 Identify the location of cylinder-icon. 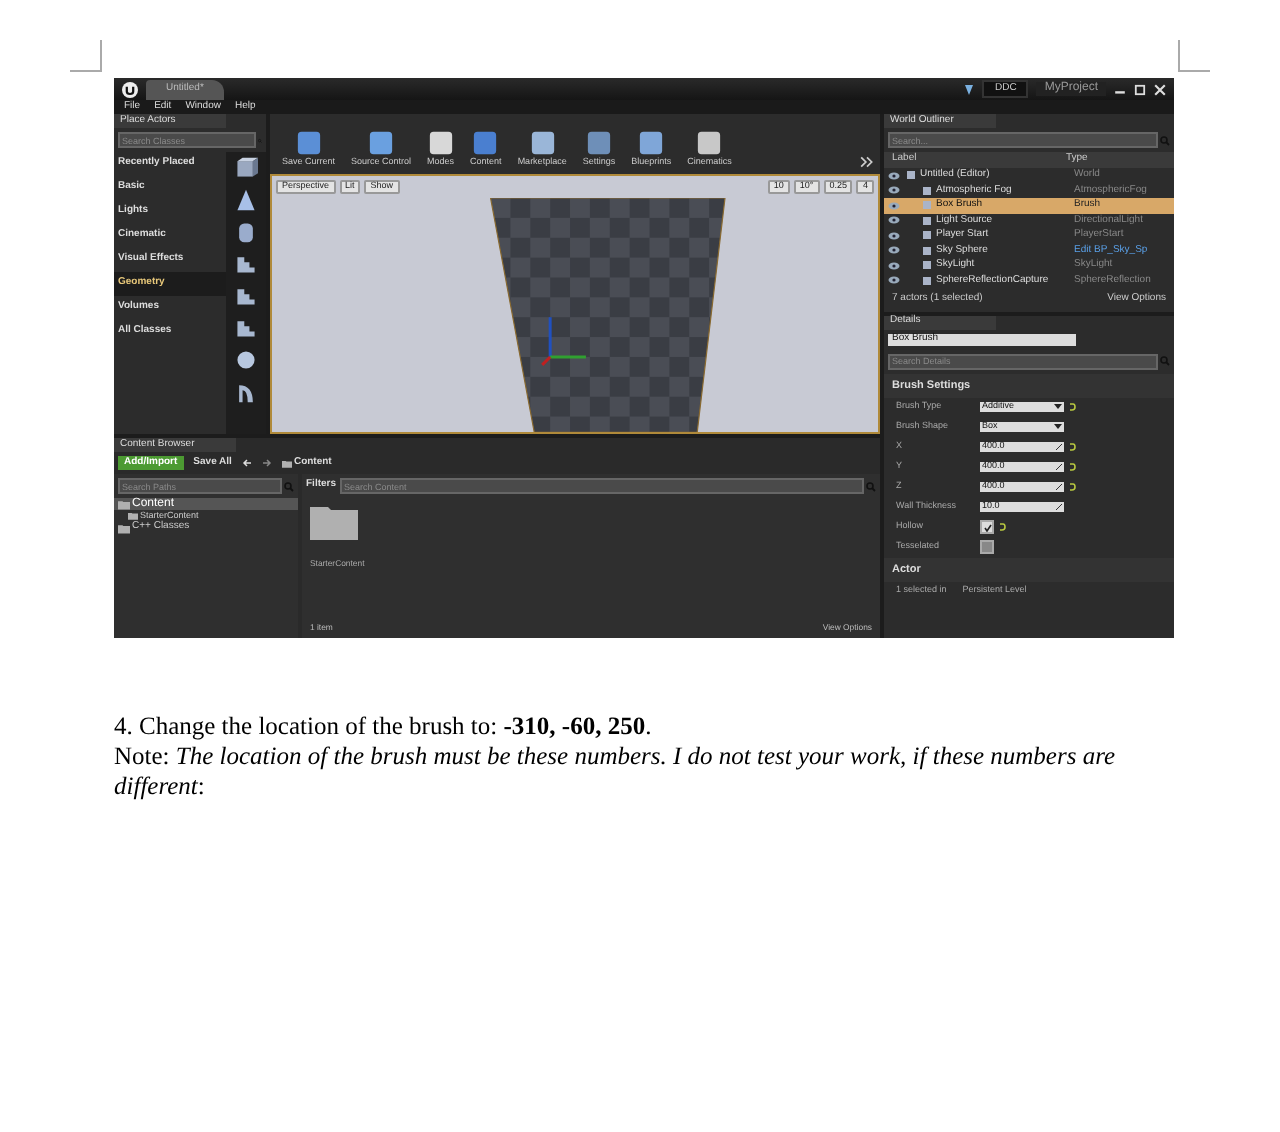
(246, 232).